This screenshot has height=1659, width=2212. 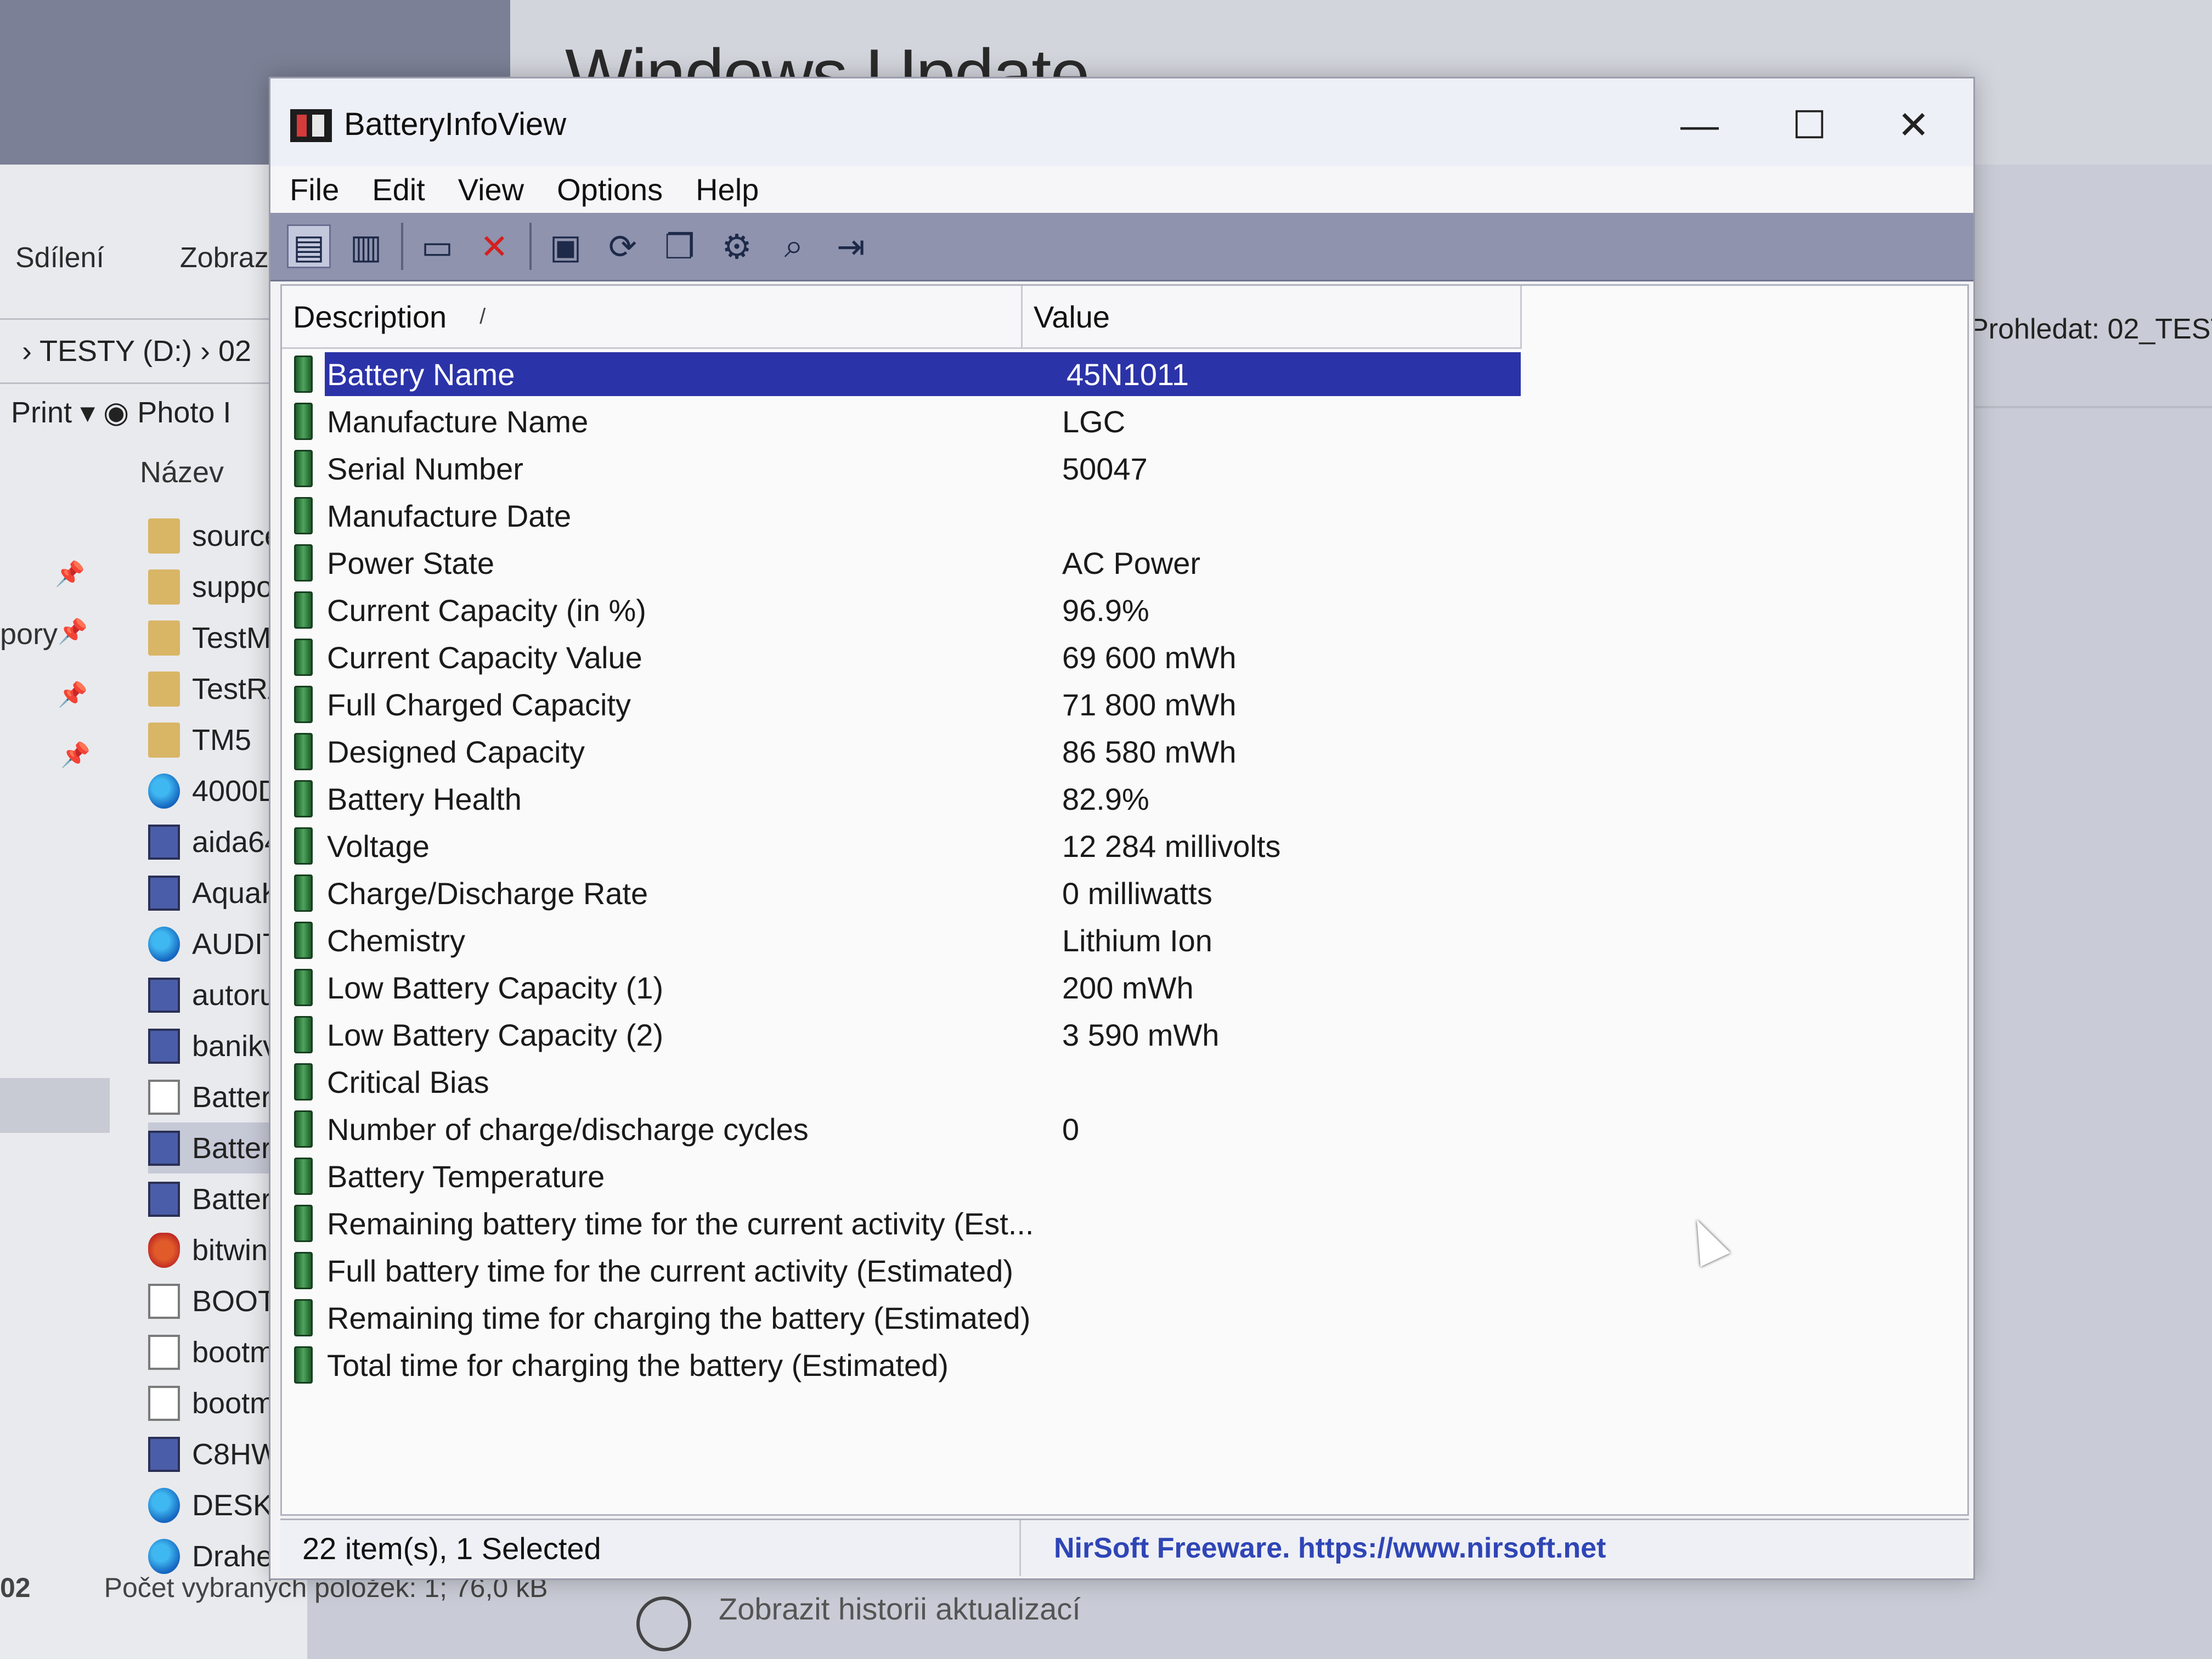 What do you see at coordinates (902, 562) in the screenshot?
I see `table-row: Power State AC Power` at bounding box center [902, 562].